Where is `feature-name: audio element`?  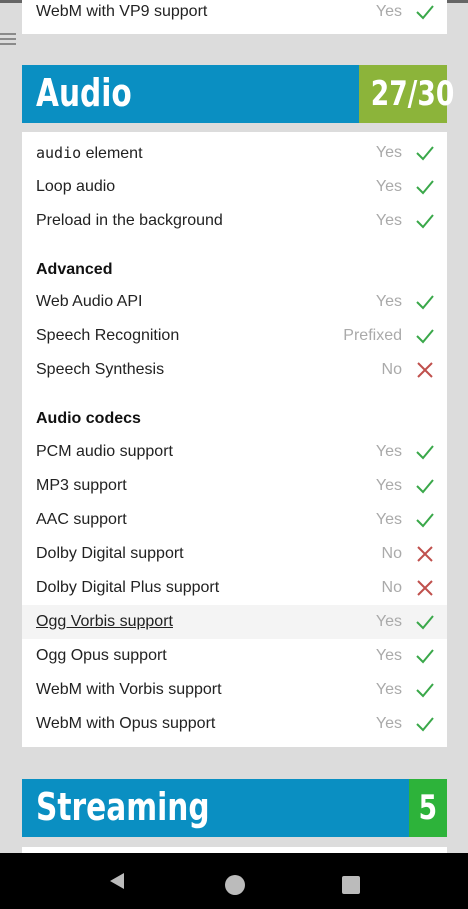 feature-name: audio element is located at coordinates (89, 153).